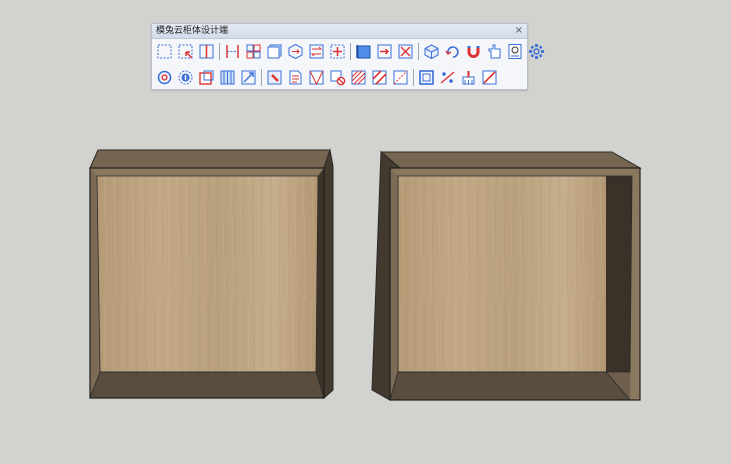 This screenshot has width=731, height=464. Describe the element at coordinates (164, 77) in the screenshot. I see `at-icon` at that location.